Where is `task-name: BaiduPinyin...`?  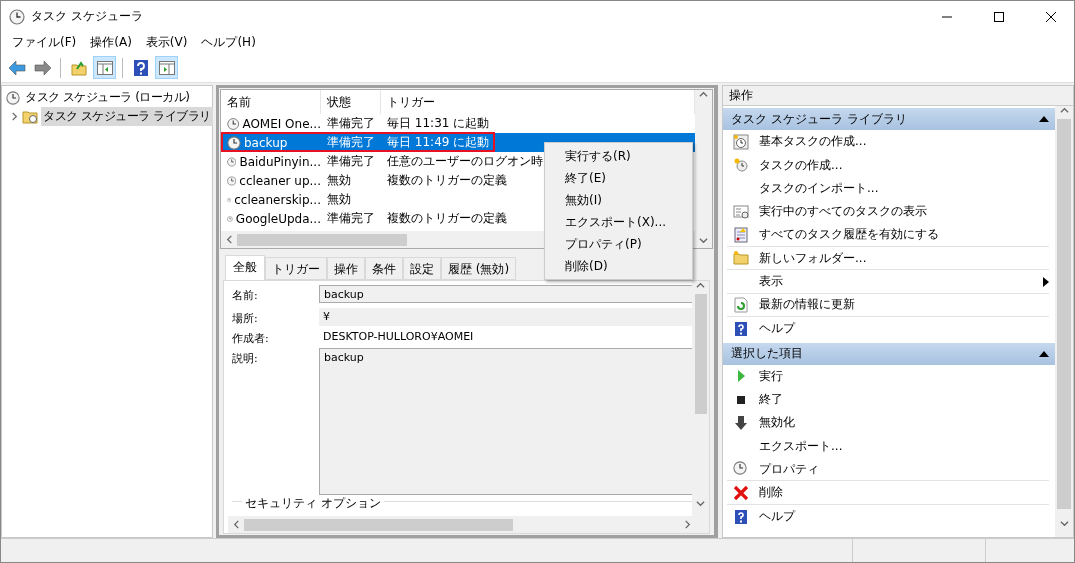
task-name: BaiduPinyin... is located at coordinates (280, 161).